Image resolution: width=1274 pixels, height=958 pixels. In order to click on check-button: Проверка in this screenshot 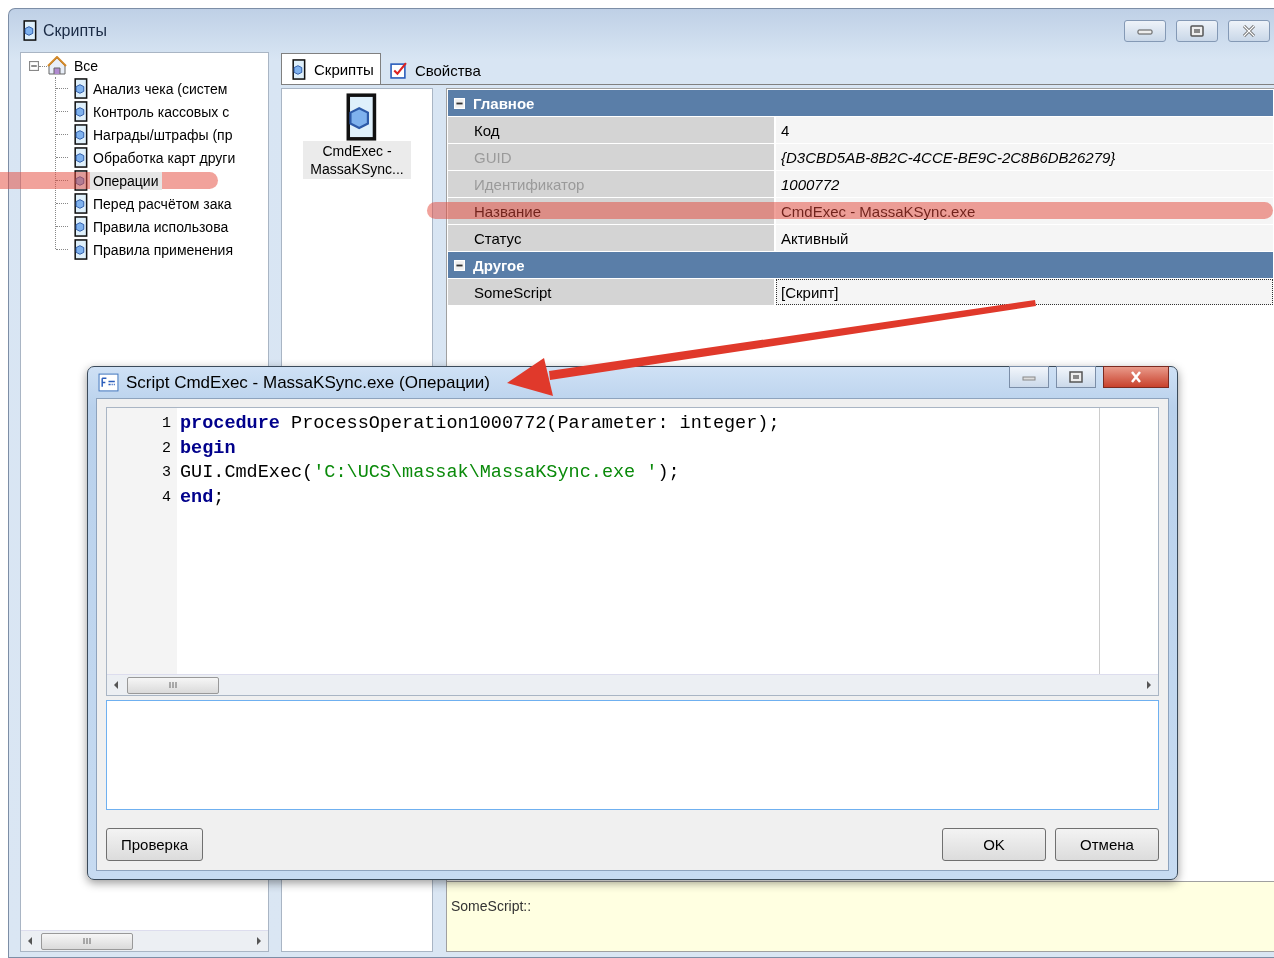, I will do `click(155, 844)`.